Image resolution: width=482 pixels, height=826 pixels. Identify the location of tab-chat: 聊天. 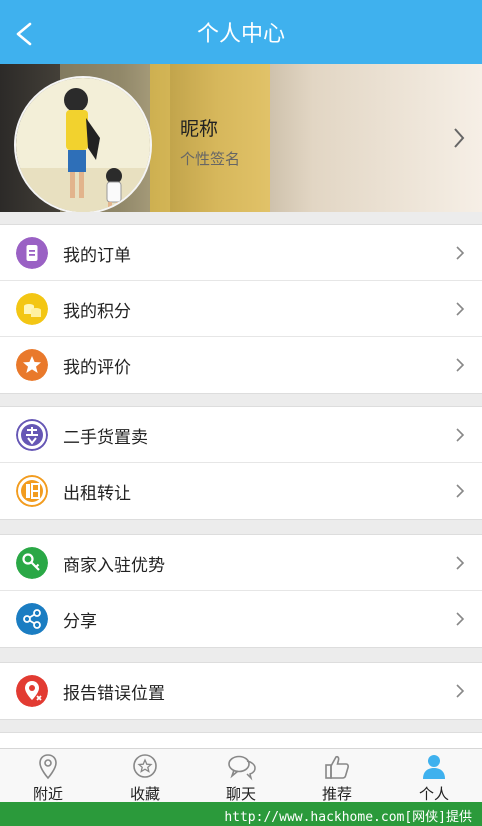
(241, 776).